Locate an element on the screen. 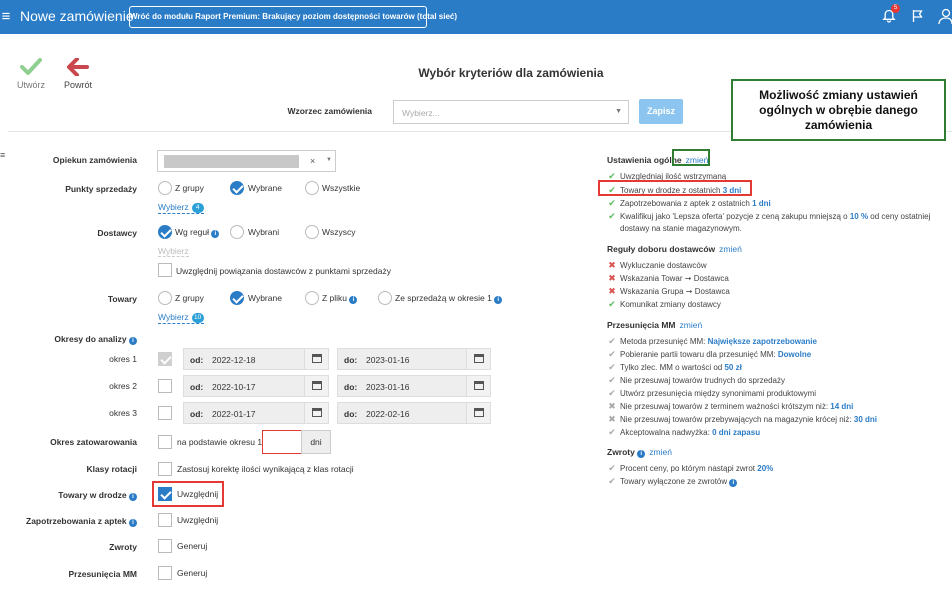  punkty-label: Punkty sprzedaży is located at coordinates (101, 189).